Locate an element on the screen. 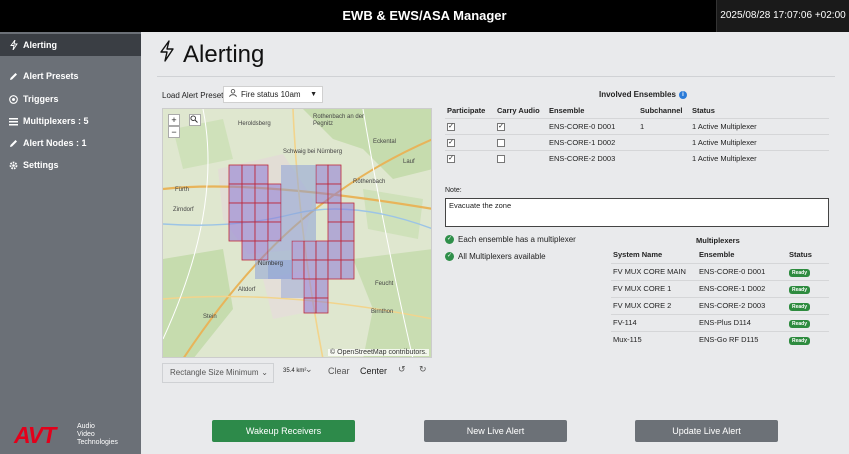 Image resolution: width=849 pixels, height=454 pixels. magnifier-icon is located at coordinates (194, 119).